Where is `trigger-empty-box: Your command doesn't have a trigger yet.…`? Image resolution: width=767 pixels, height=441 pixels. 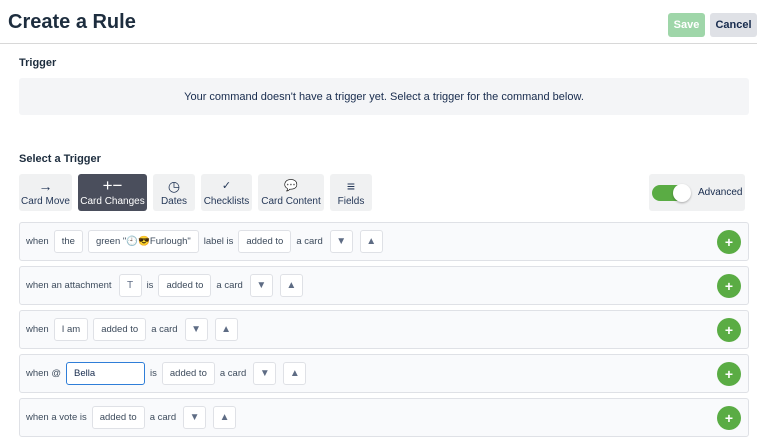 trigger-empty-box: Your command doesn't have a trigger yet.… is located at coordinates (384, 96).